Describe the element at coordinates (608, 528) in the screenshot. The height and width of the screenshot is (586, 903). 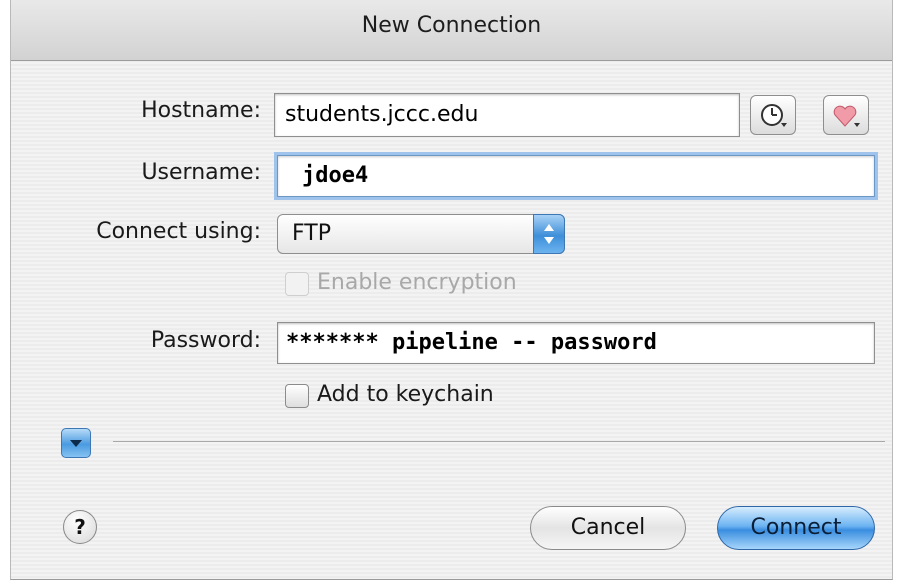
I see `cancel-button: Cancel` at that location.